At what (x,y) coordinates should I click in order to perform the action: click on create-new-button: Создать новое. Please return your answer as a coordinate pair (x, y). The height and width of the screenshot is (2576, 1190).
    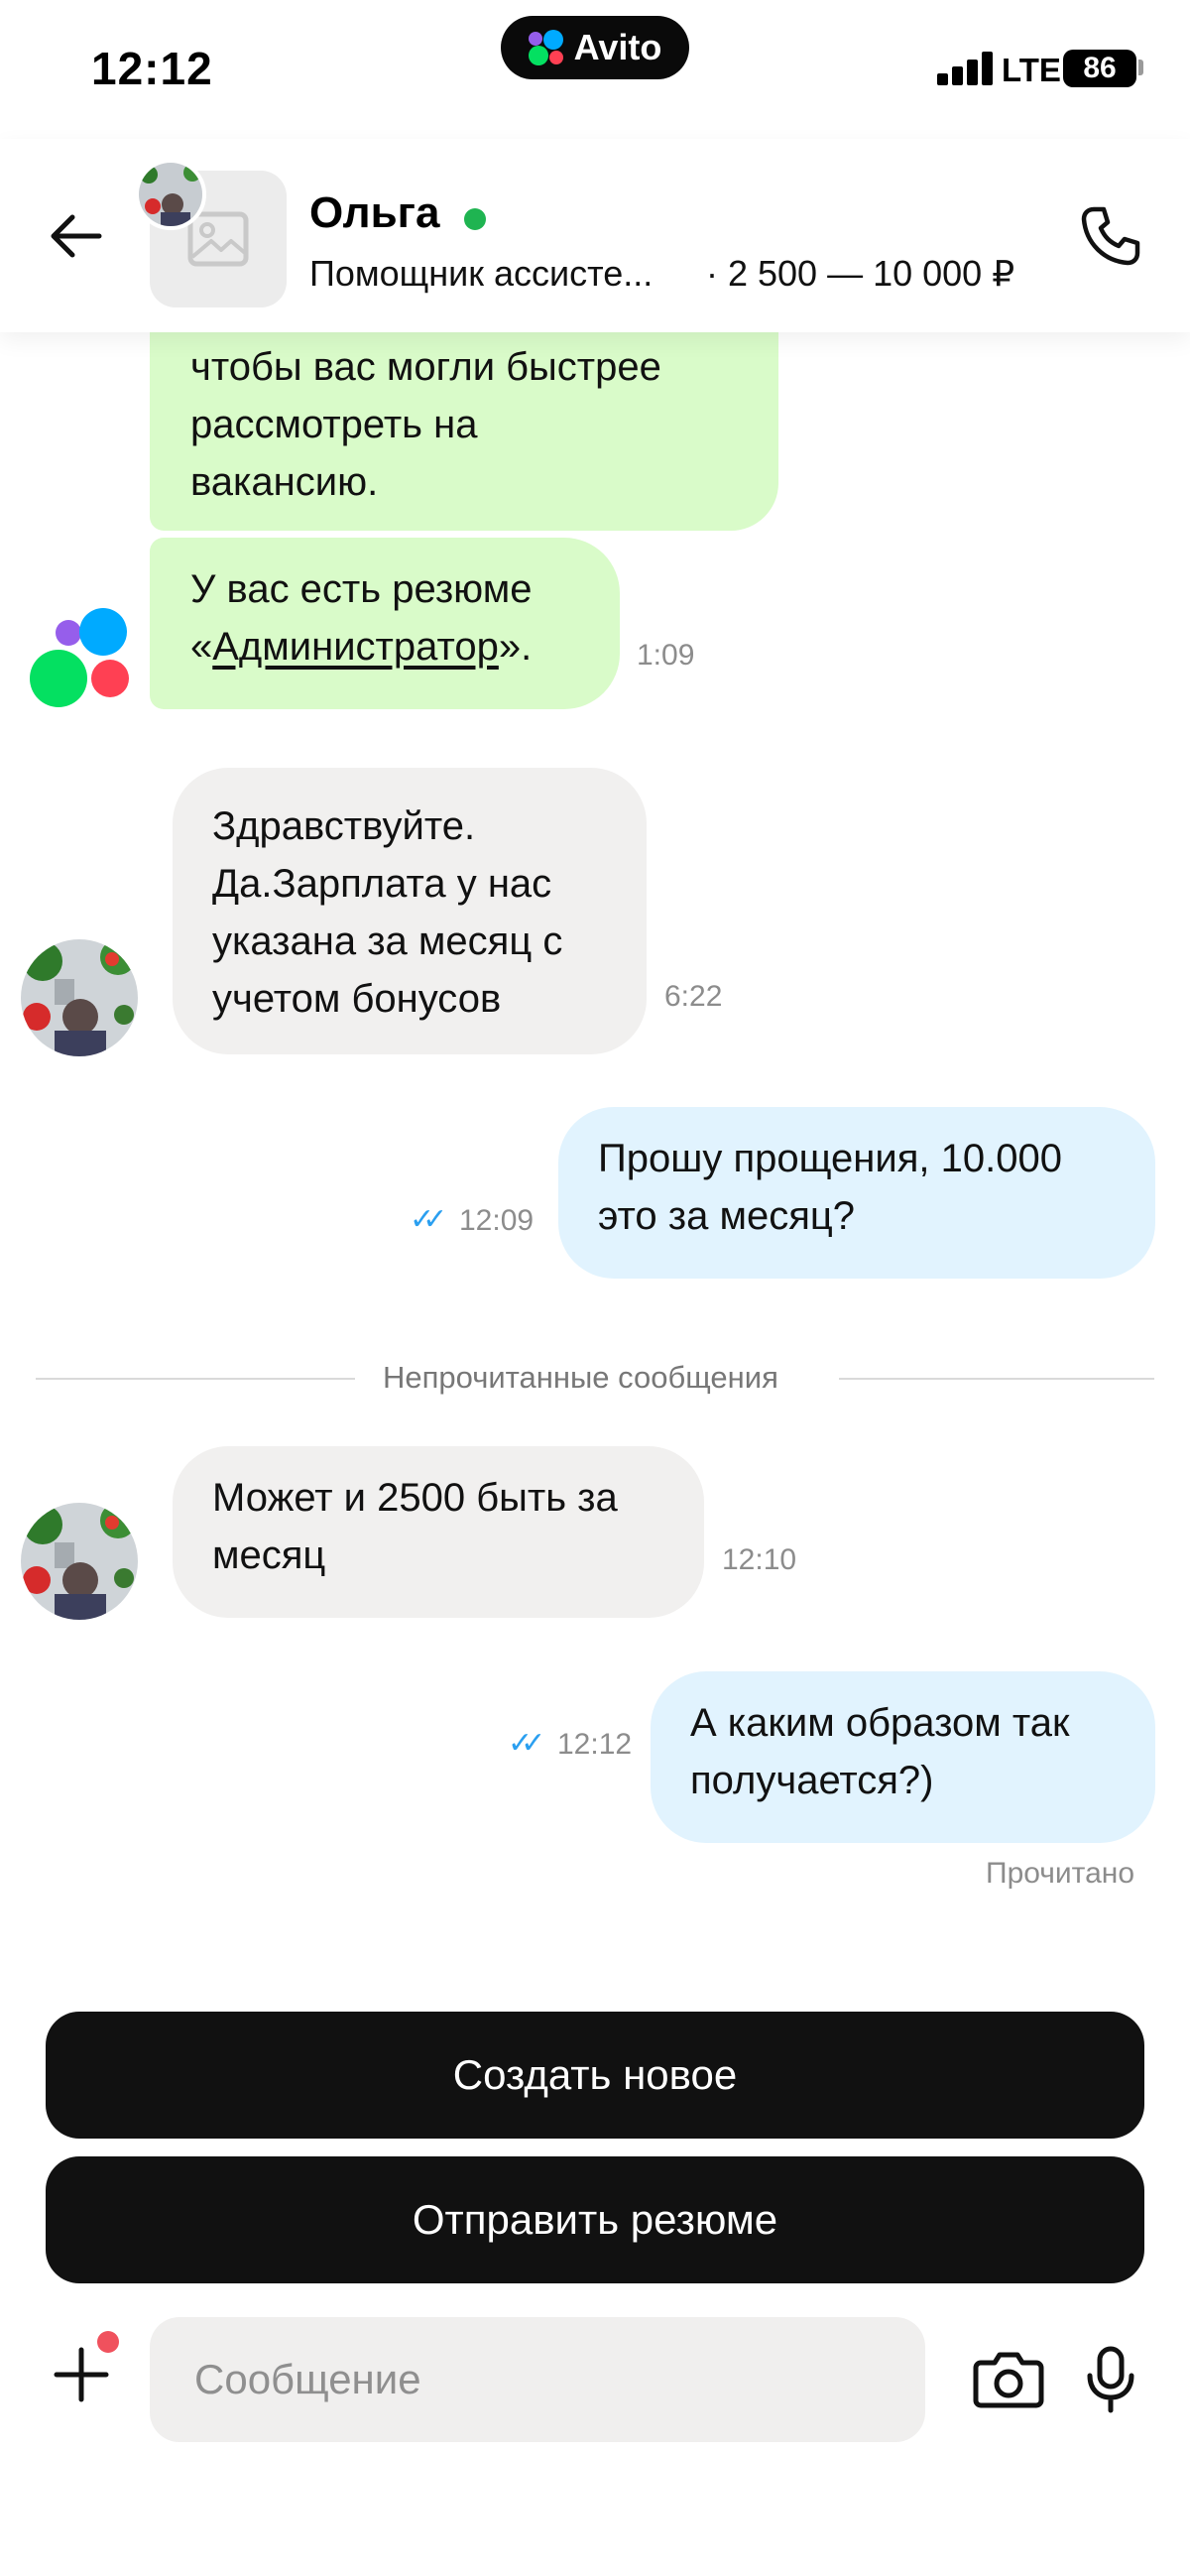
    Looking at the image, I should click on (595, 2075).